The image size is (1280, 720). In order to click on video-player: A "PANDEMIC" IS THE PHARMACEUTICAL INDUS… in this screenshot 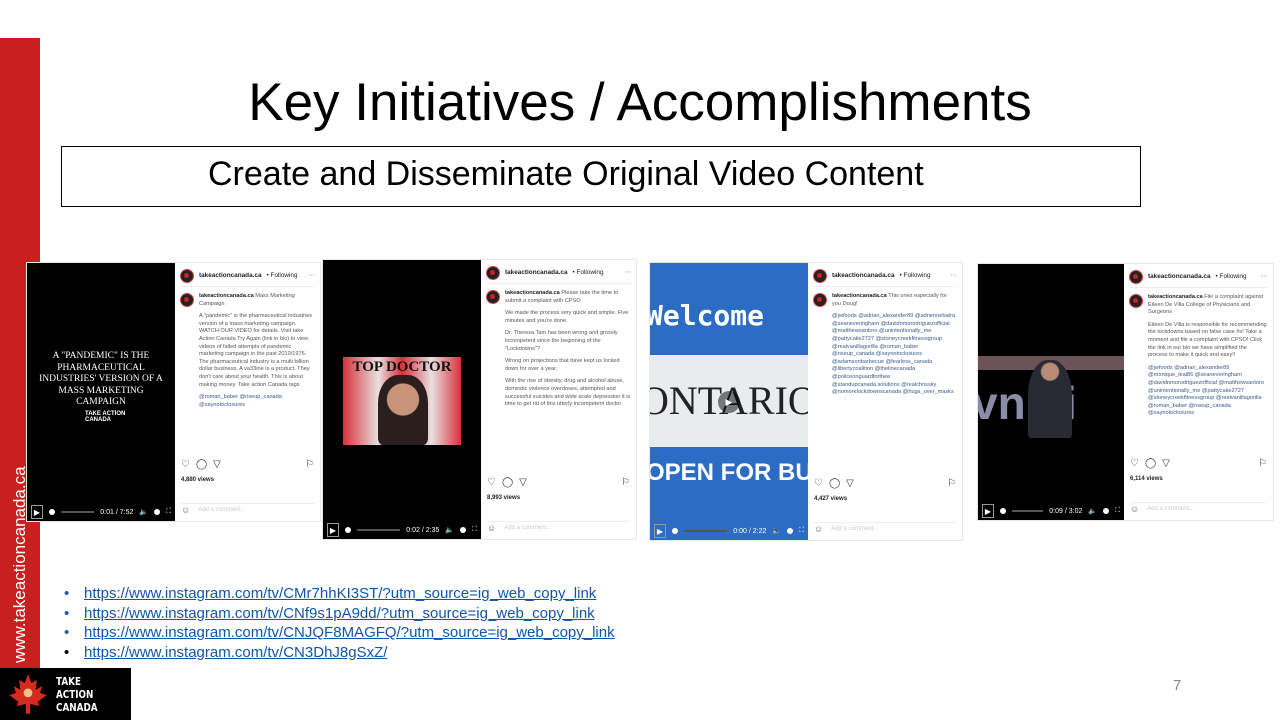, I will do `click(101, 392)`.